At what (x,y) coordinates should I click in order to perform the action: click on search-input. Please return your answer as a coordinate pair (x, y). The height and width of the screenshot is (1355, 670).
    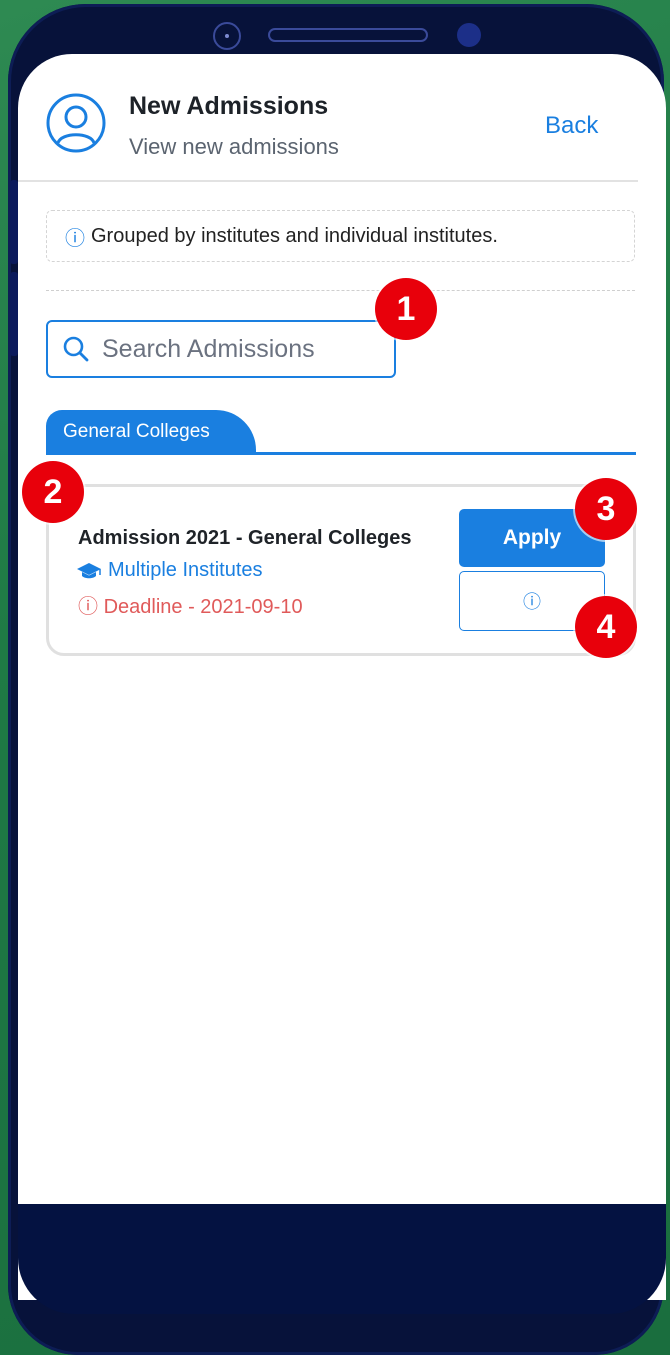
    Looking at the image, I should click on (242, 349).